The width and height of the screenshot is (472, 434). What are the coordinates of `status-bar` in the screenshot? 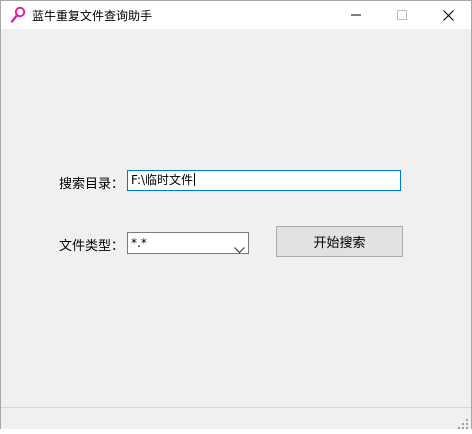 It's located at (236, 418).